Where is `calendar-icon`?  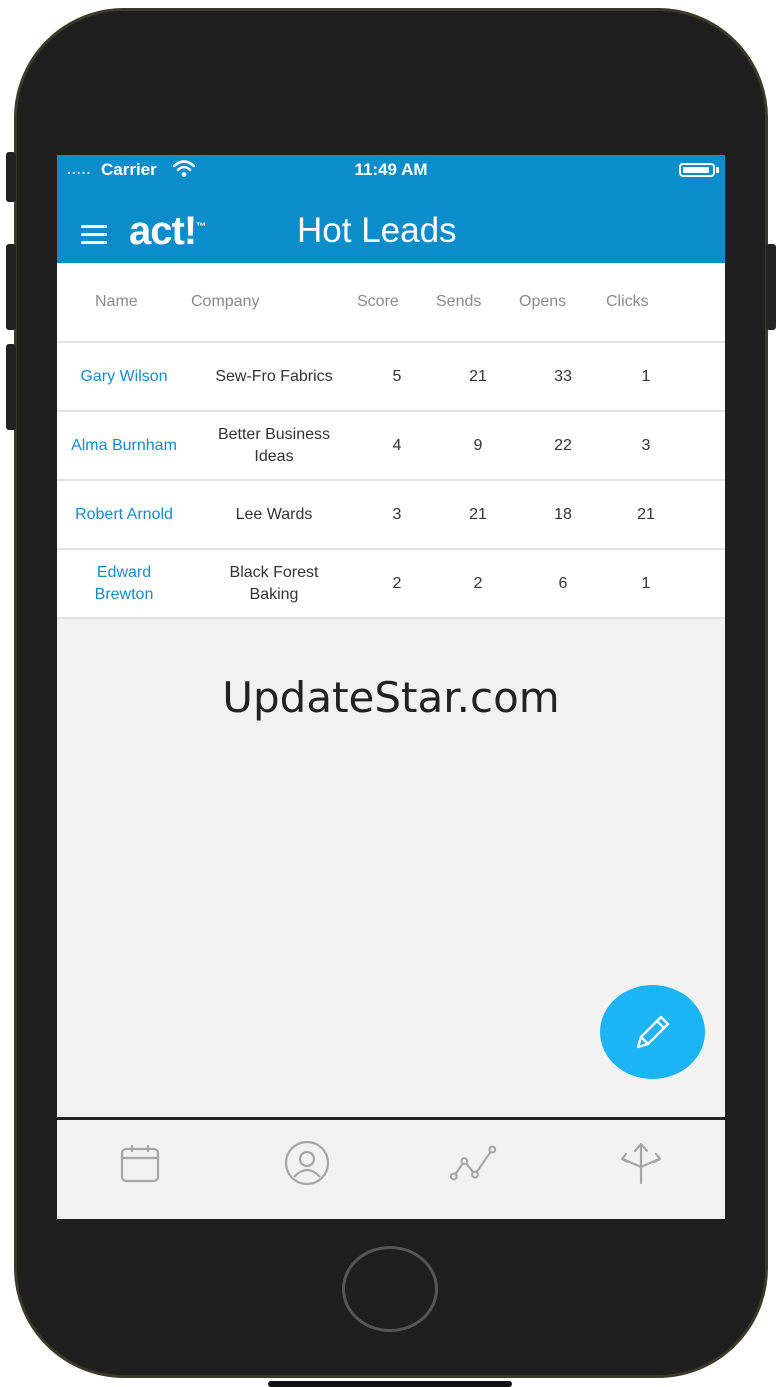 calendar-icon is located at coordinates (140, 1164).